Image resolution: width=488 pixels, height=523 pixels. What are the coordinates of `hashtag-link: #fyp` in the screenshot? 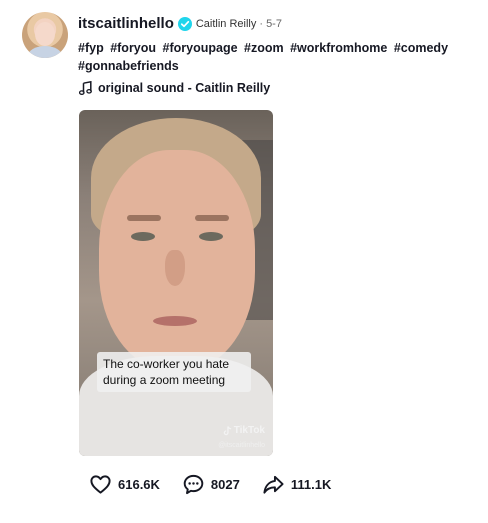 It's located at (91, 48).